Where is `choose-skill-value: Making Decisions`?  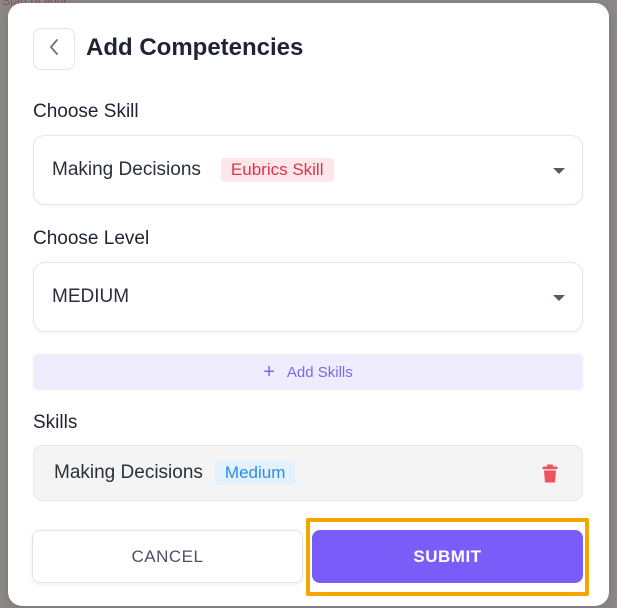
choose-skill-value: Making Decisions is located at coordinates (126, 169).